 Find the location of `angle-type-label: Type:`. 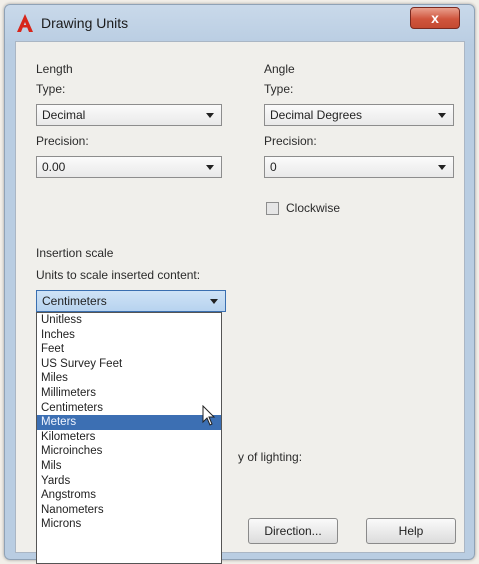

angle-type-label: Type: is located at coordinates (279, 89).